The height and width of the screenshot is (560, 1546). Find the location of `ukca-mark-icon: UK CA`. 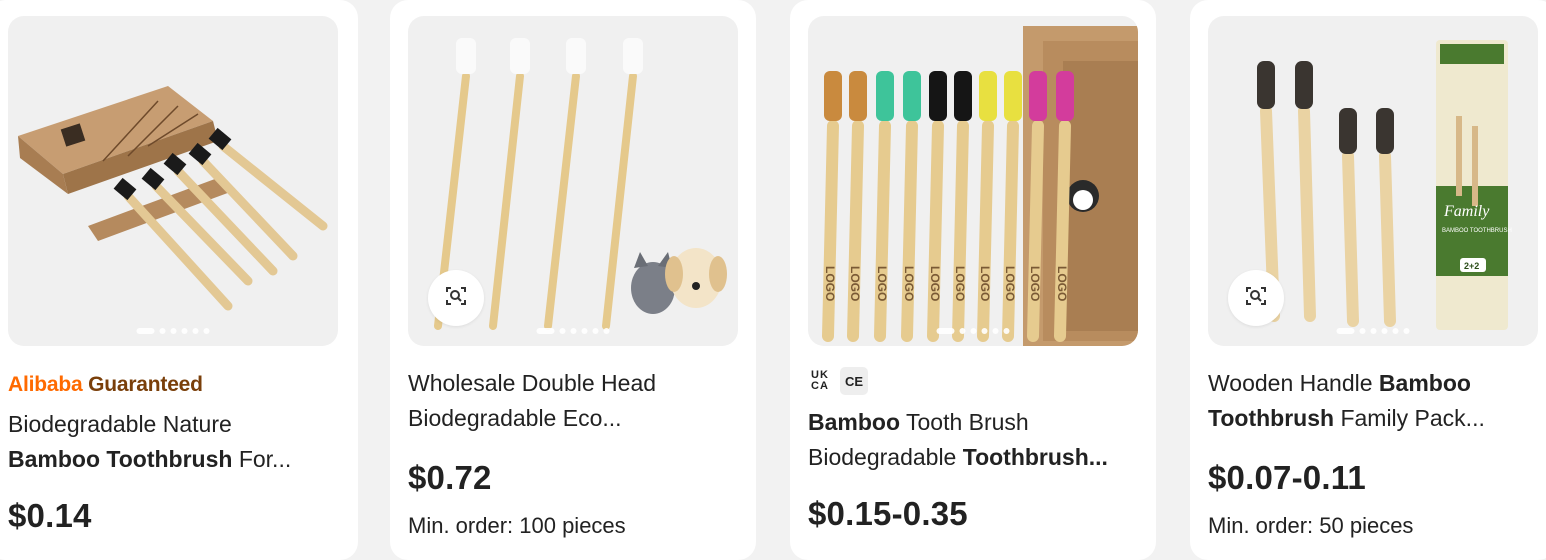

ukca-mark-icon: UK CA is located at coordinates (820, 380).